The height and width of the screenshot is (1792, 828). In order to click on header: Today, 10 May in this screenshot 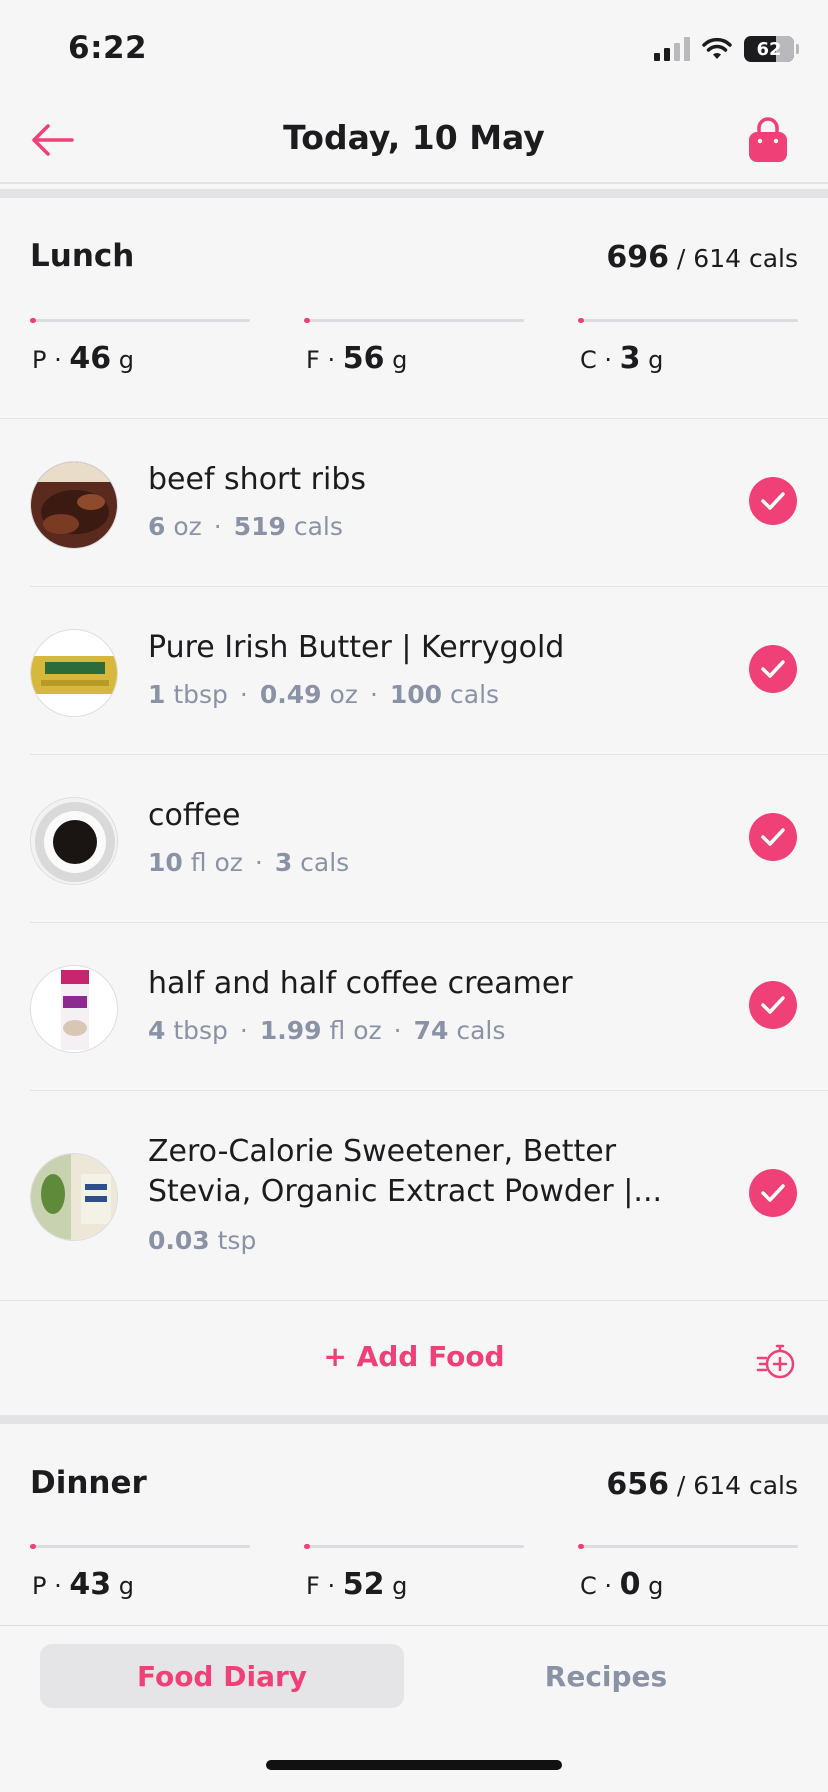, I will do `click(414, 140)`.